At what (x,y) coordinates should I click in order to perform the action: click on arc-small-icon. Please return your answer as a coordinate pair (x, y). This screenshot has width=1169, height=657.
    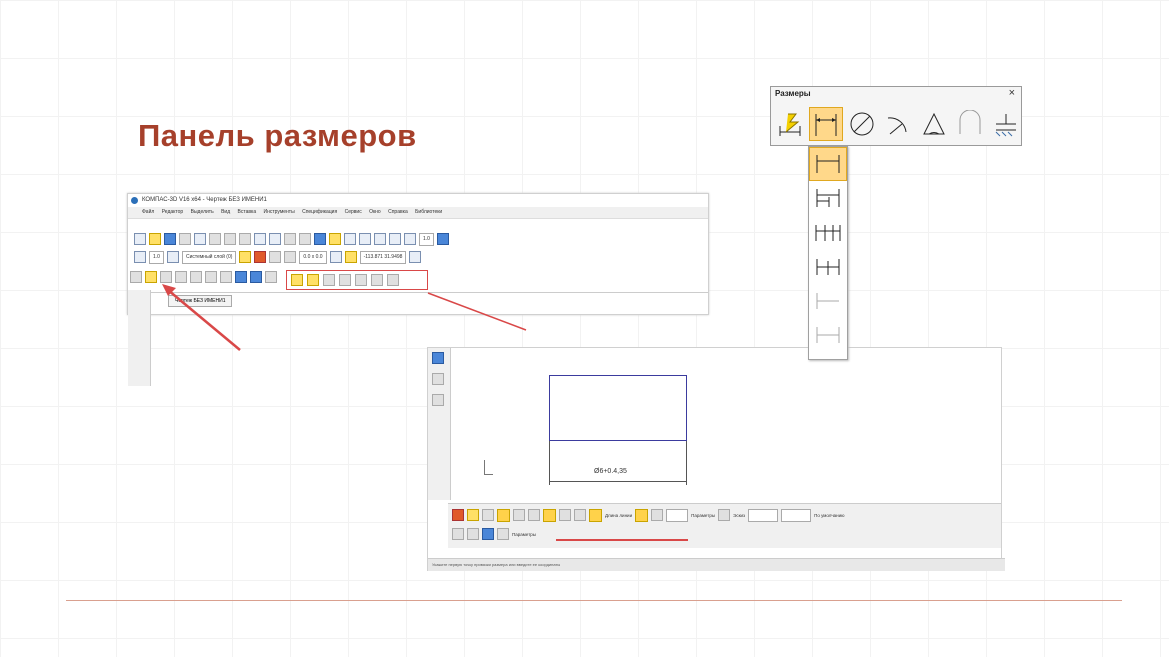
    Looking at the image, I should click on (377, 280).